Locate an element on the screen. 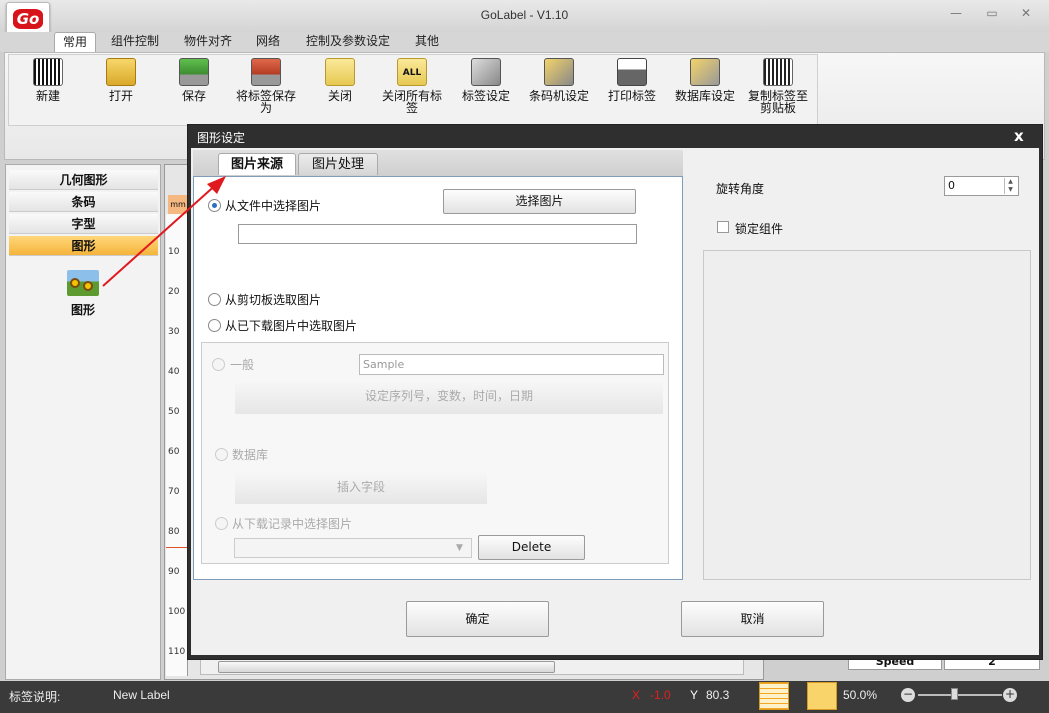 This screenshot has height=713, width=1049. tab-image-processing: 图片处理 is located at coordinates (338, 164).